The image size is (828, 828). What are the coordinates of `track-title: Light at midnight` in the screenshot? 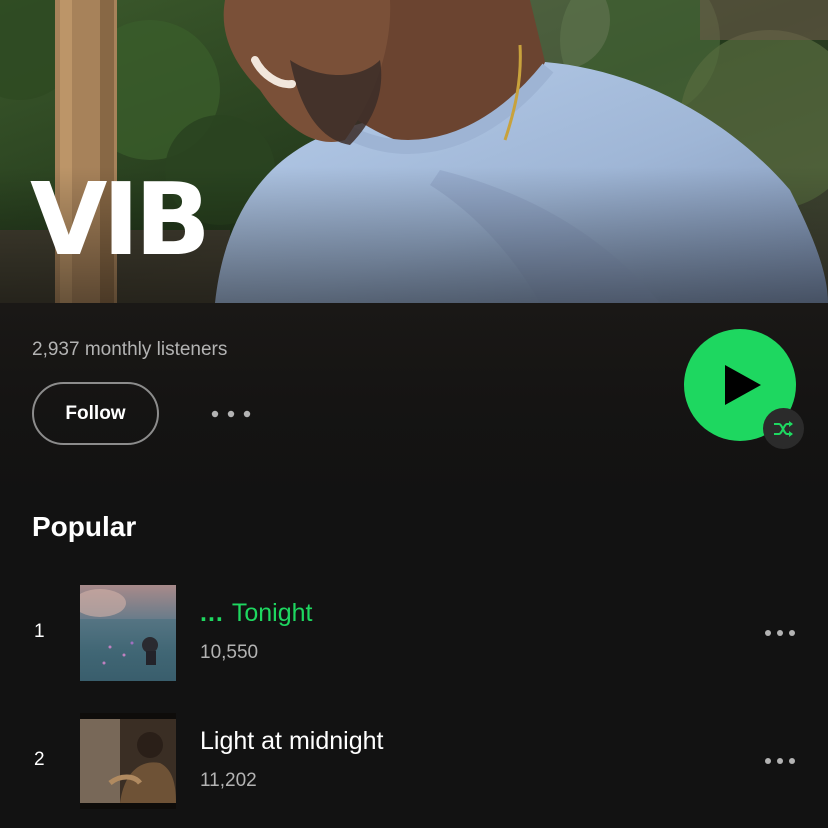 It's located at (292, 741).